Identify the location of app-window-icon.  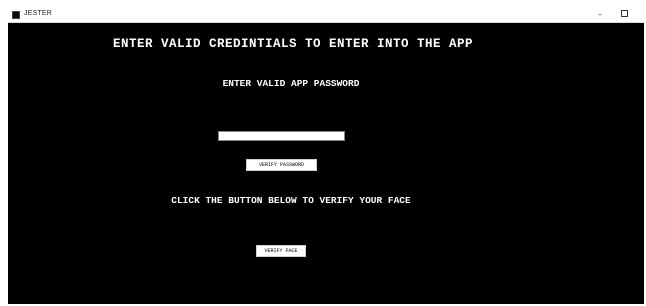
(16, 15).